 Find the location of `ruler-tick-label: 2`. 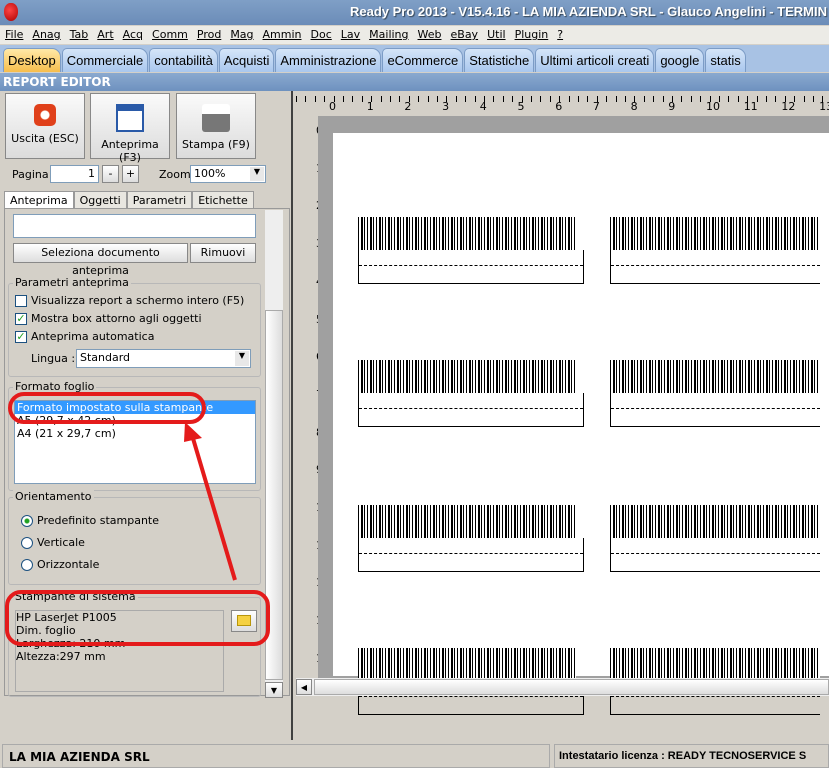

ruler-tick-label: 2 is located at coordinates (408, 106).